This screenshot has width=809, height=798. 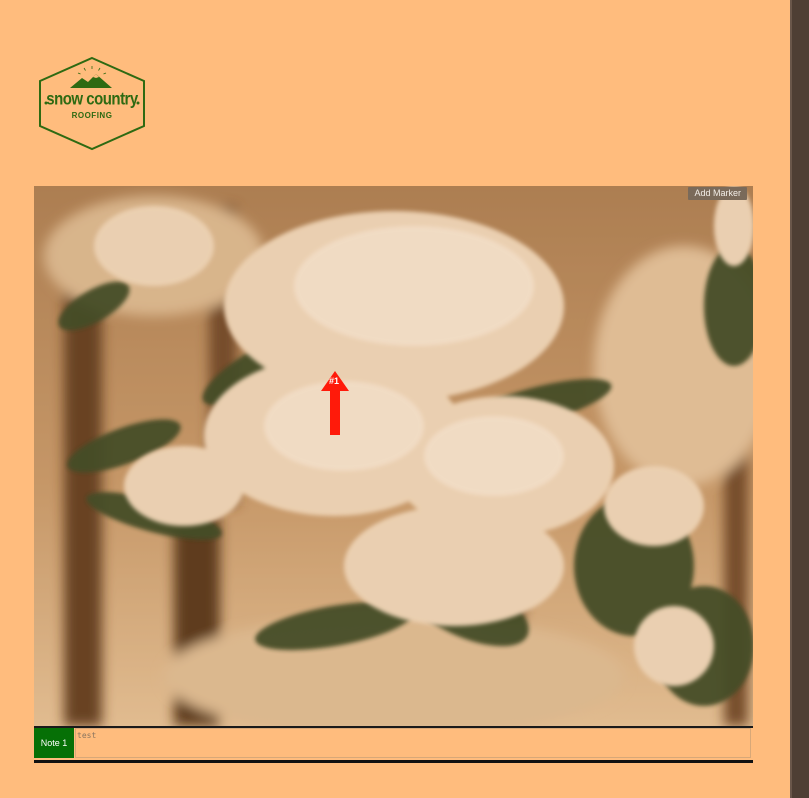 I want to click on notes-row: Note 1 test, so click(x=393, y=744).